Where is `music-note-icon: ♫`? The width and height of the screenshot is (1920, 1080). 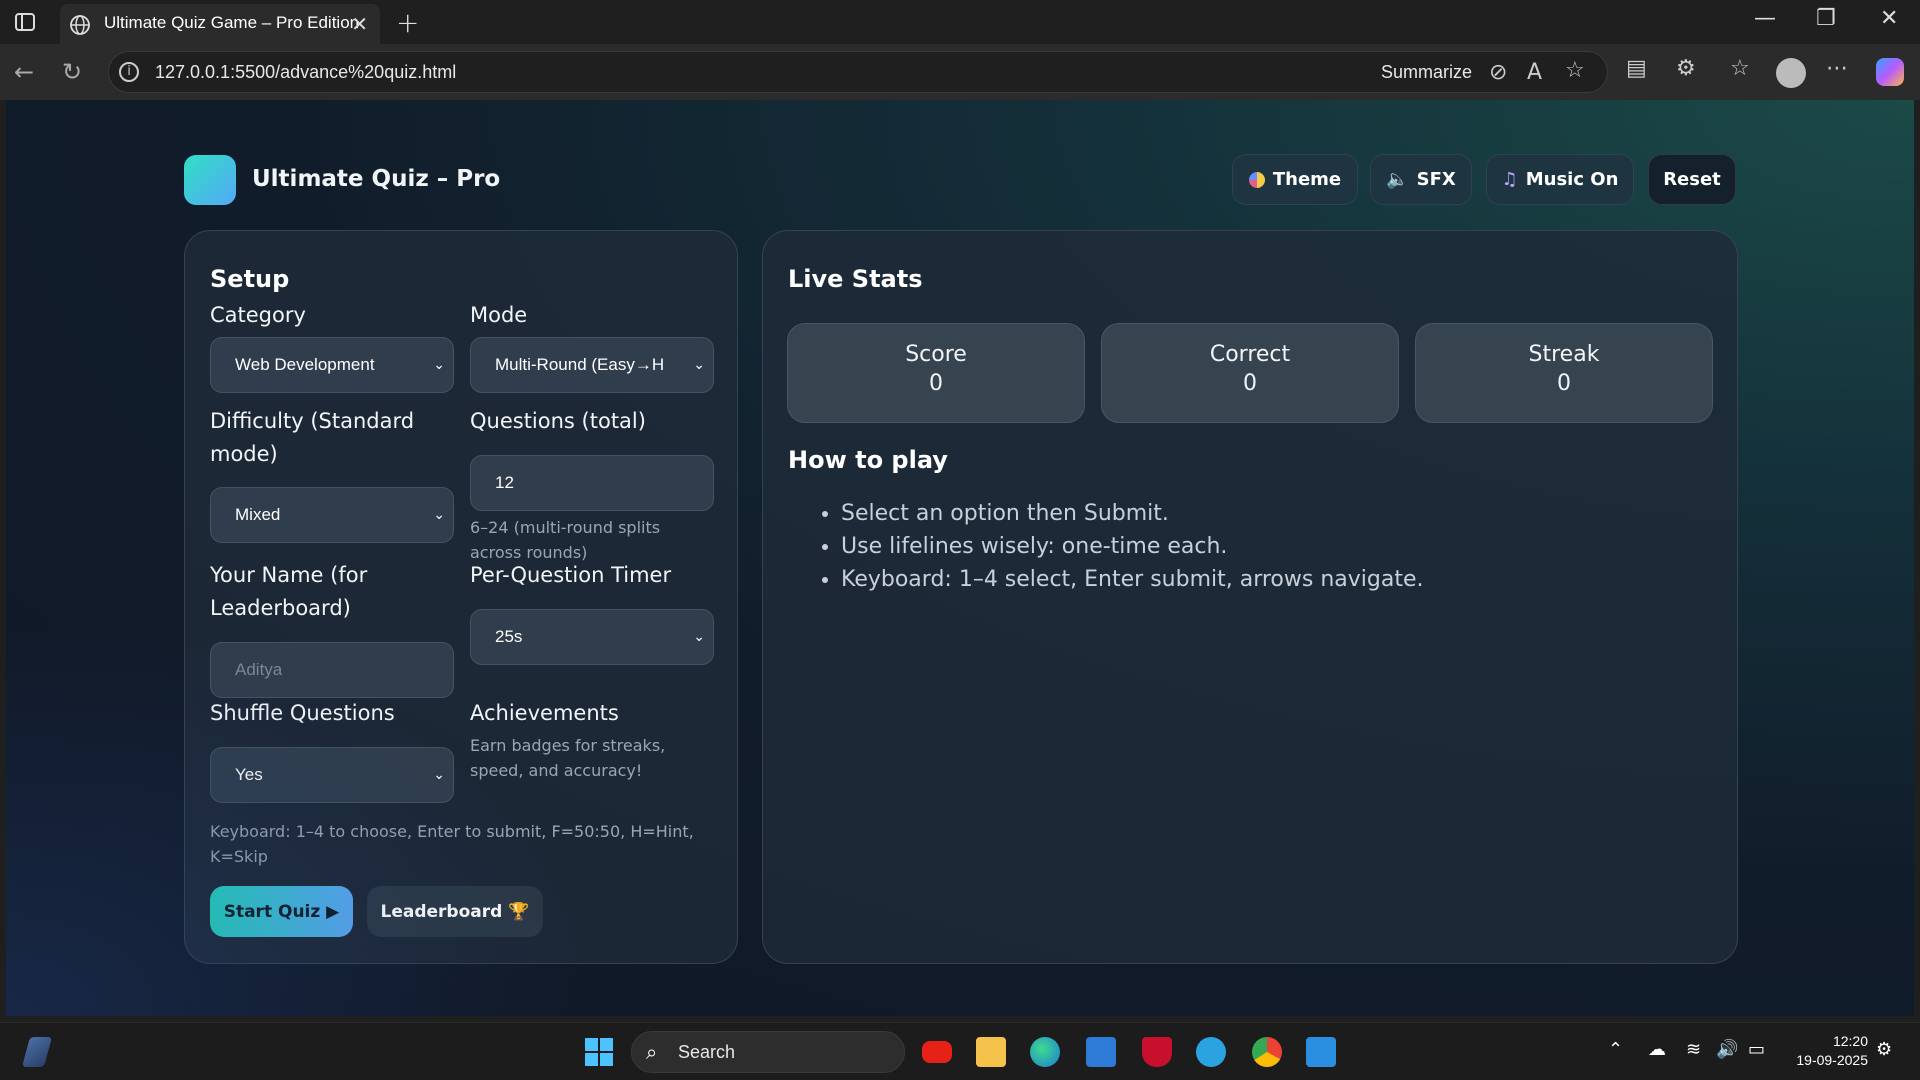 music-note-icon: ♫ is located at coordinates (1509, 179).